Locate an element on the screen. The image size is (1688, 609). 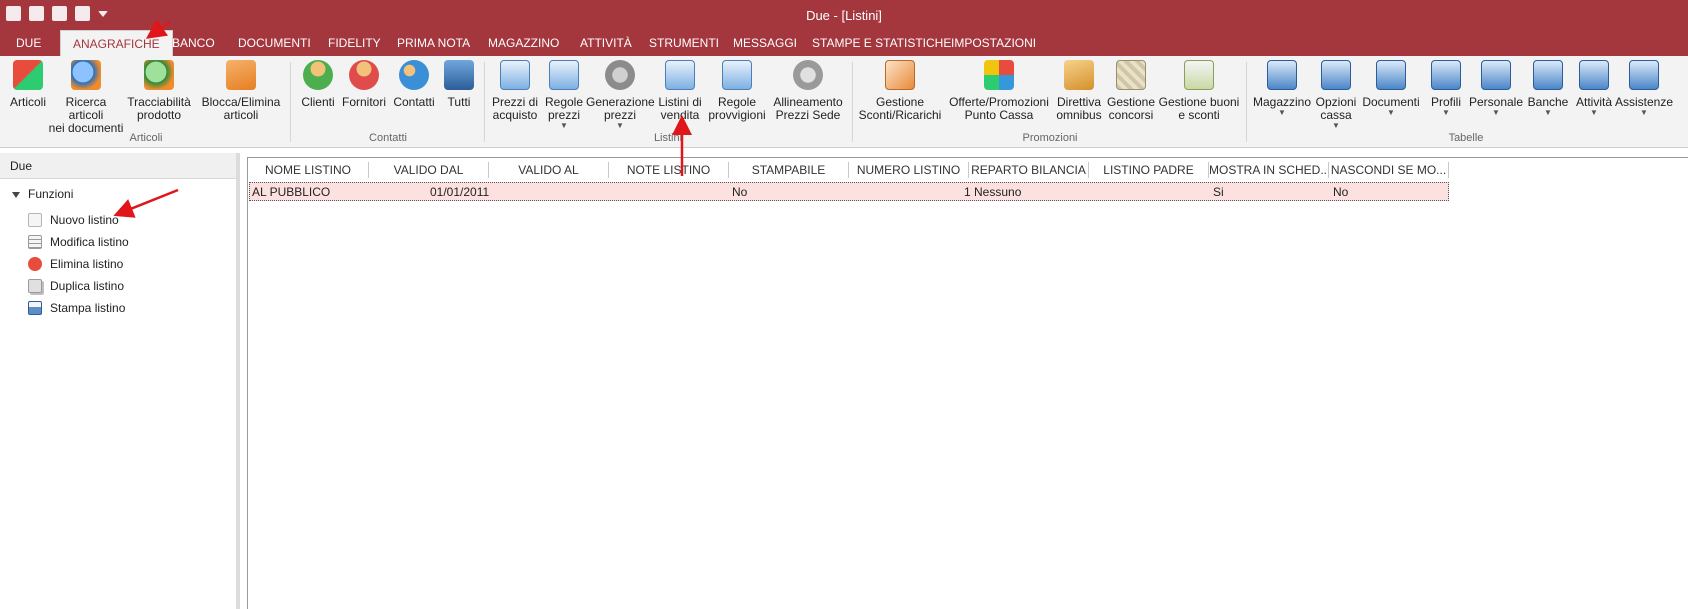
ricerca-articoli-button: Ricerca articoli nei documenti is located at coordinates (86, 97).